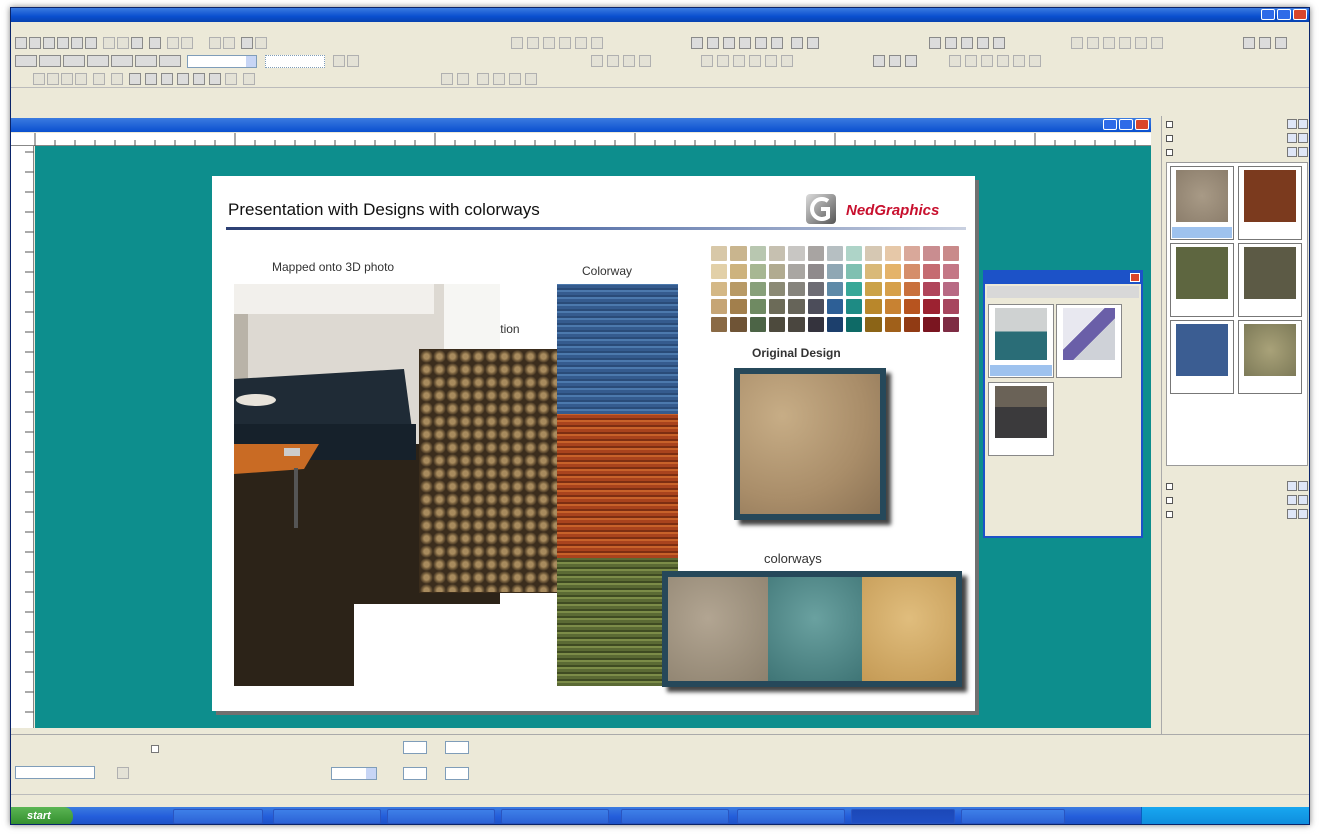 Image resolution: width=1320 pixels, height=836 pixels. I want to click on send-back-icon, so click(745, 43).